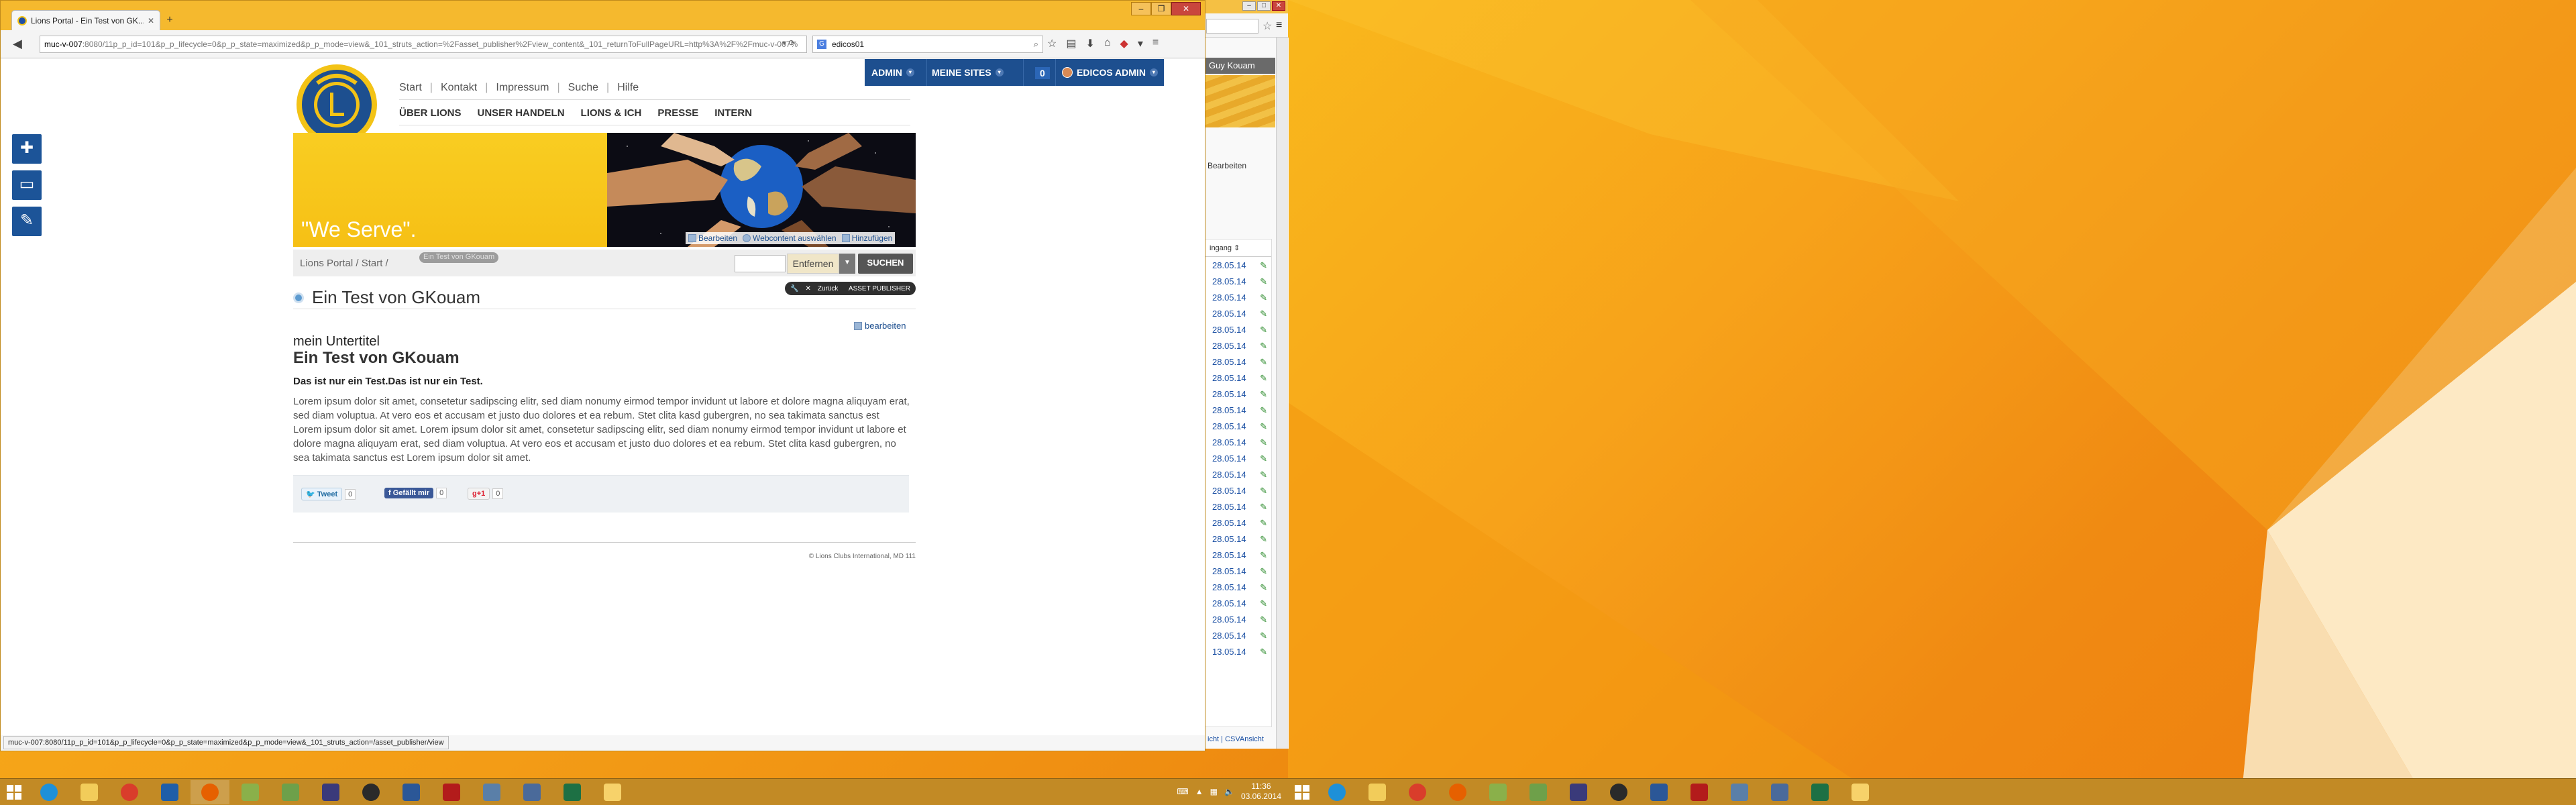 The image size is (2576, 805). Describe the element at coordinates (522, 88) in the screenshot. I see `topnav-impressum: Impressum` at that location.